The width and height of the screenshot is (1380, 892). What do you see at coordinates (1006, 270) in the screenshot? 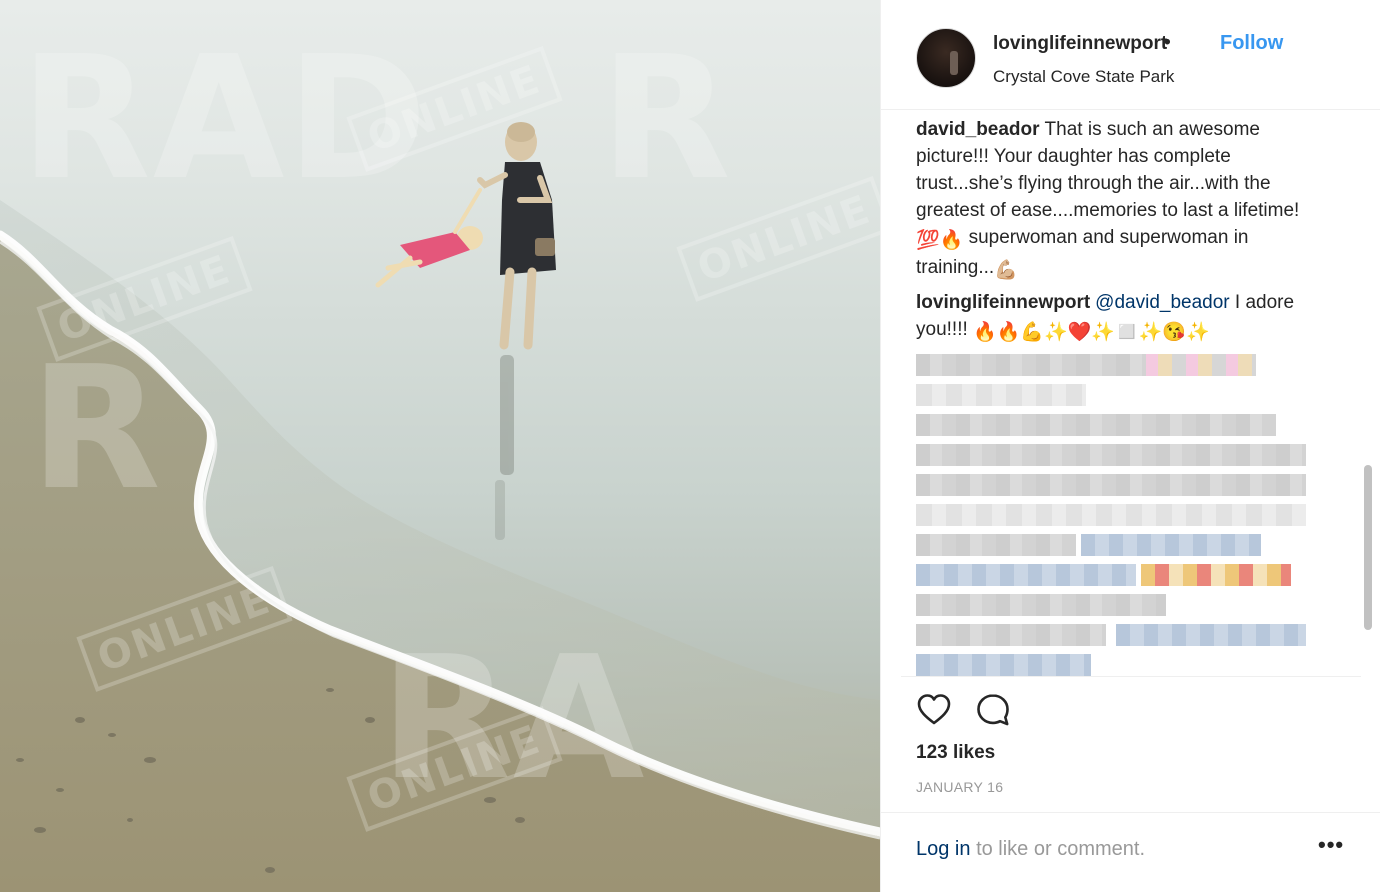
I see `flexed-biceps-emoji-icon: 💪🏼` at bounding box center [1006, 270].